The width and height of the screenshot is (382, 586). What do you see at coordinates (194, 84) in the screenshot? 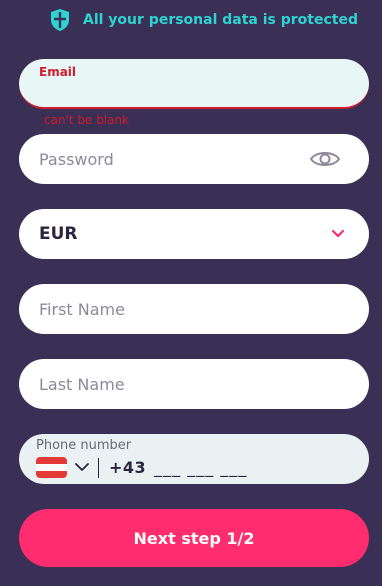
I see `email-field: Email` at bounding box center [194, 84].